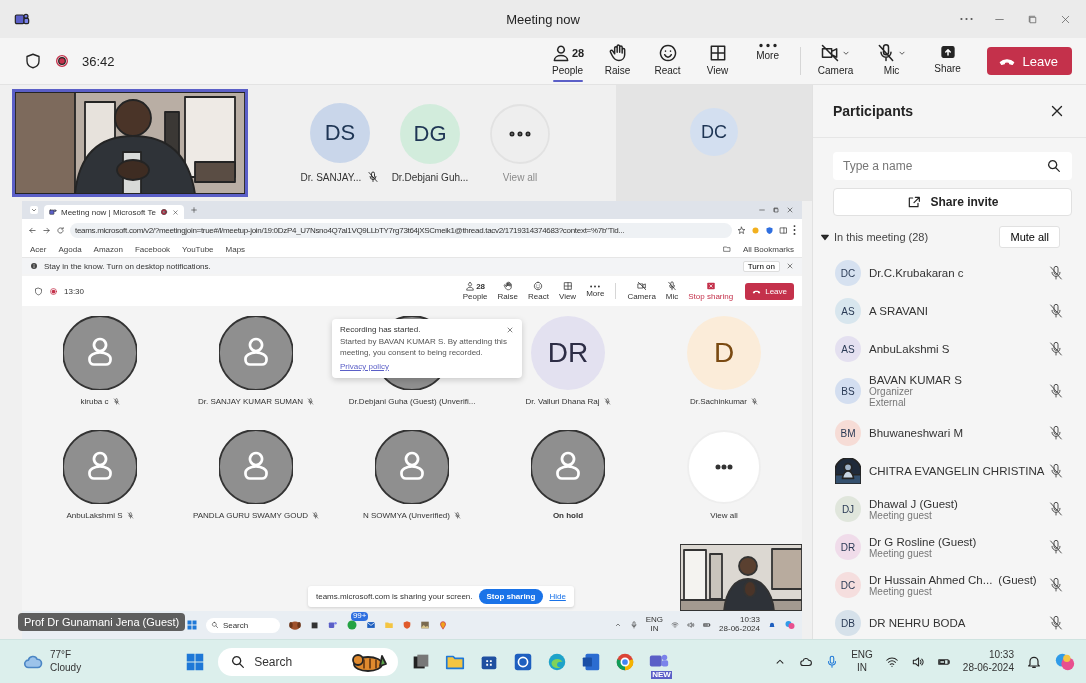 This screenshot has width=1086, height=683. What do you see at coordinates (726, 249) in the screenshot?
I see `folder-icon` at bounding box center [726, 249].